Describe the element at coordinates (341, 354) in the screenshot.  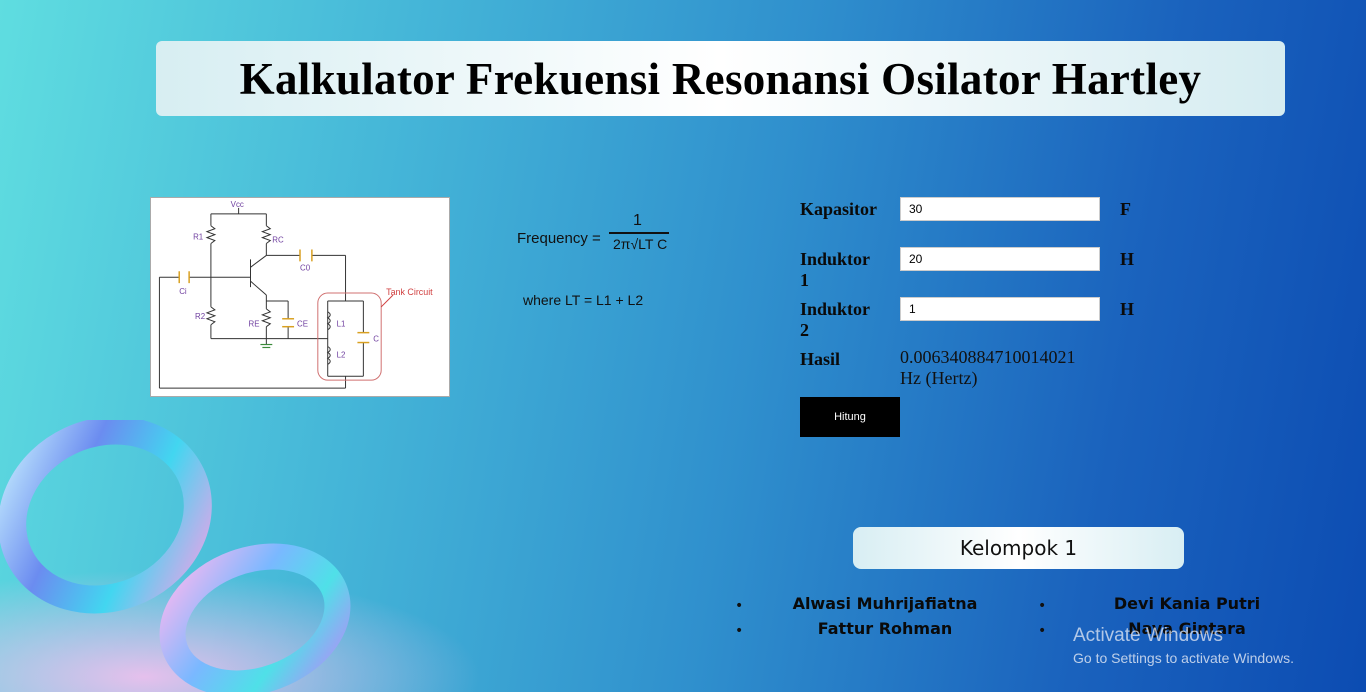
I see `l2-label: L2` at that location.